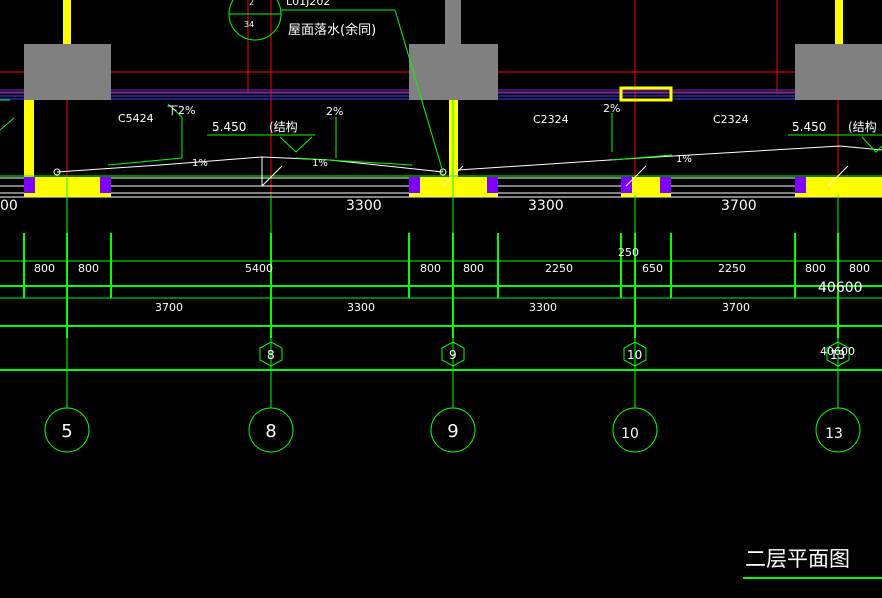 This screenshot has height=598, width=882. I want to click on axis-label: 13, so click(834, 434).